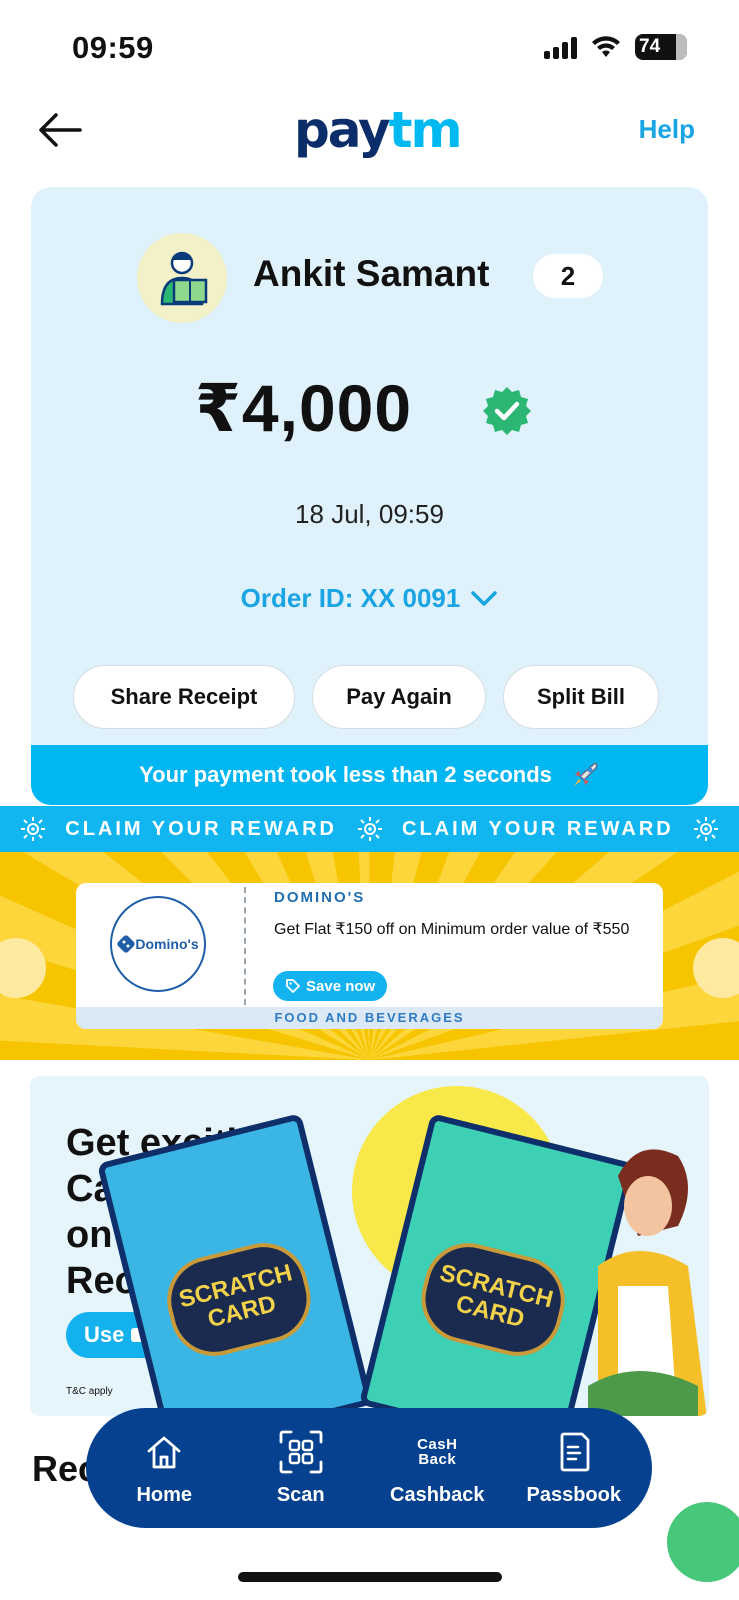 Image resolution: width=739 pixels, height=1600 pixels. What do you see at coordinates (538, 828) in the screenshot?
I see `claim-reward-text-2: CLAIM YOUR REWARD` at bounding box center [538, 828].